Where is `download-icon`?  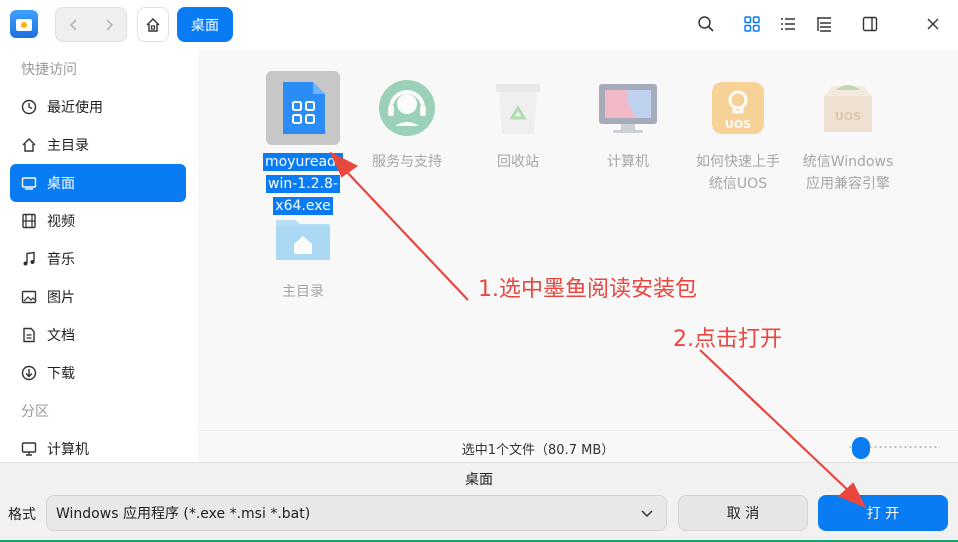 download-icon is located at coordinates (29, 373).